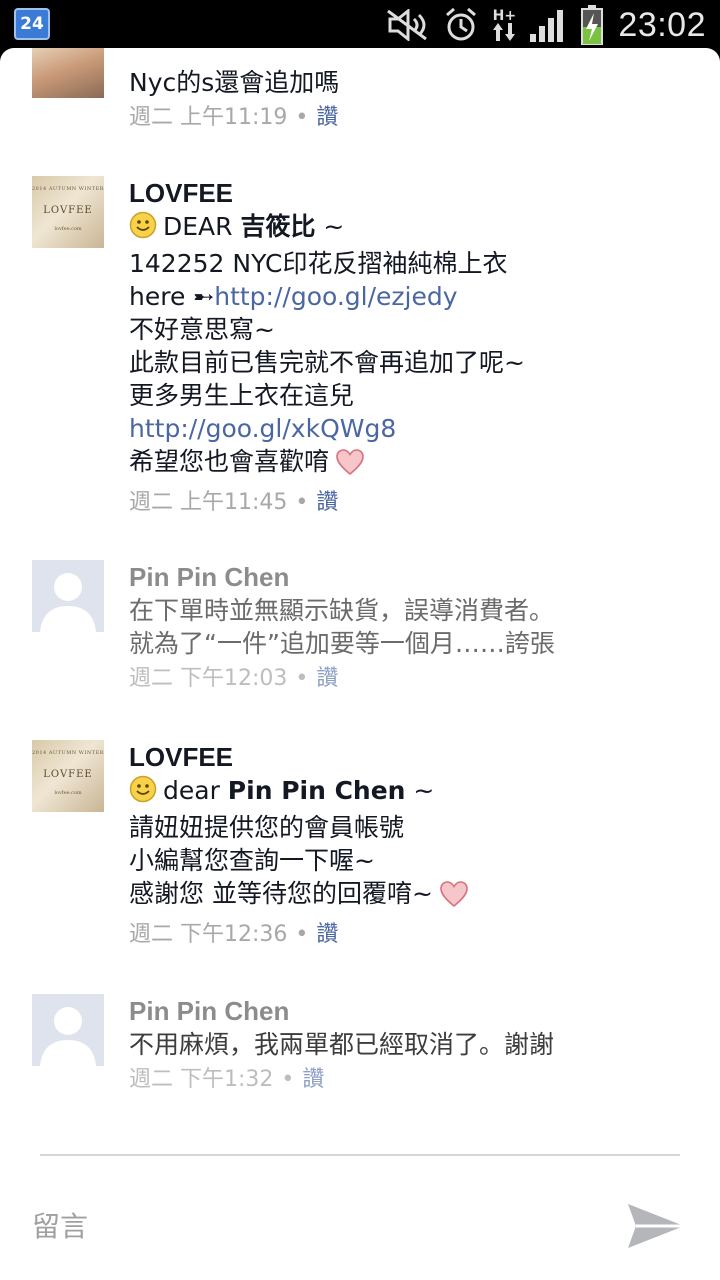 The width and height of the screenshot is (720, 1280). I want to click on comment-link: http://goo.gl/ezjedy, so click(335, 296).